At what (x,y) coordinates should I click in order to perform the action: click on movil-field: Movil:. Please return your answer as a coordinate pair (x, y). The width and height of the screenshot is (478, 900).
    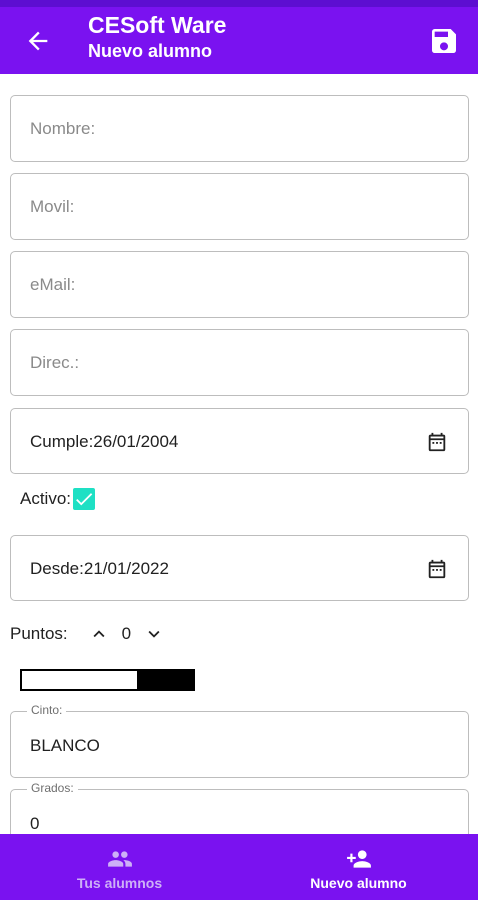
    Looking at the image, I should click on (239, 206).